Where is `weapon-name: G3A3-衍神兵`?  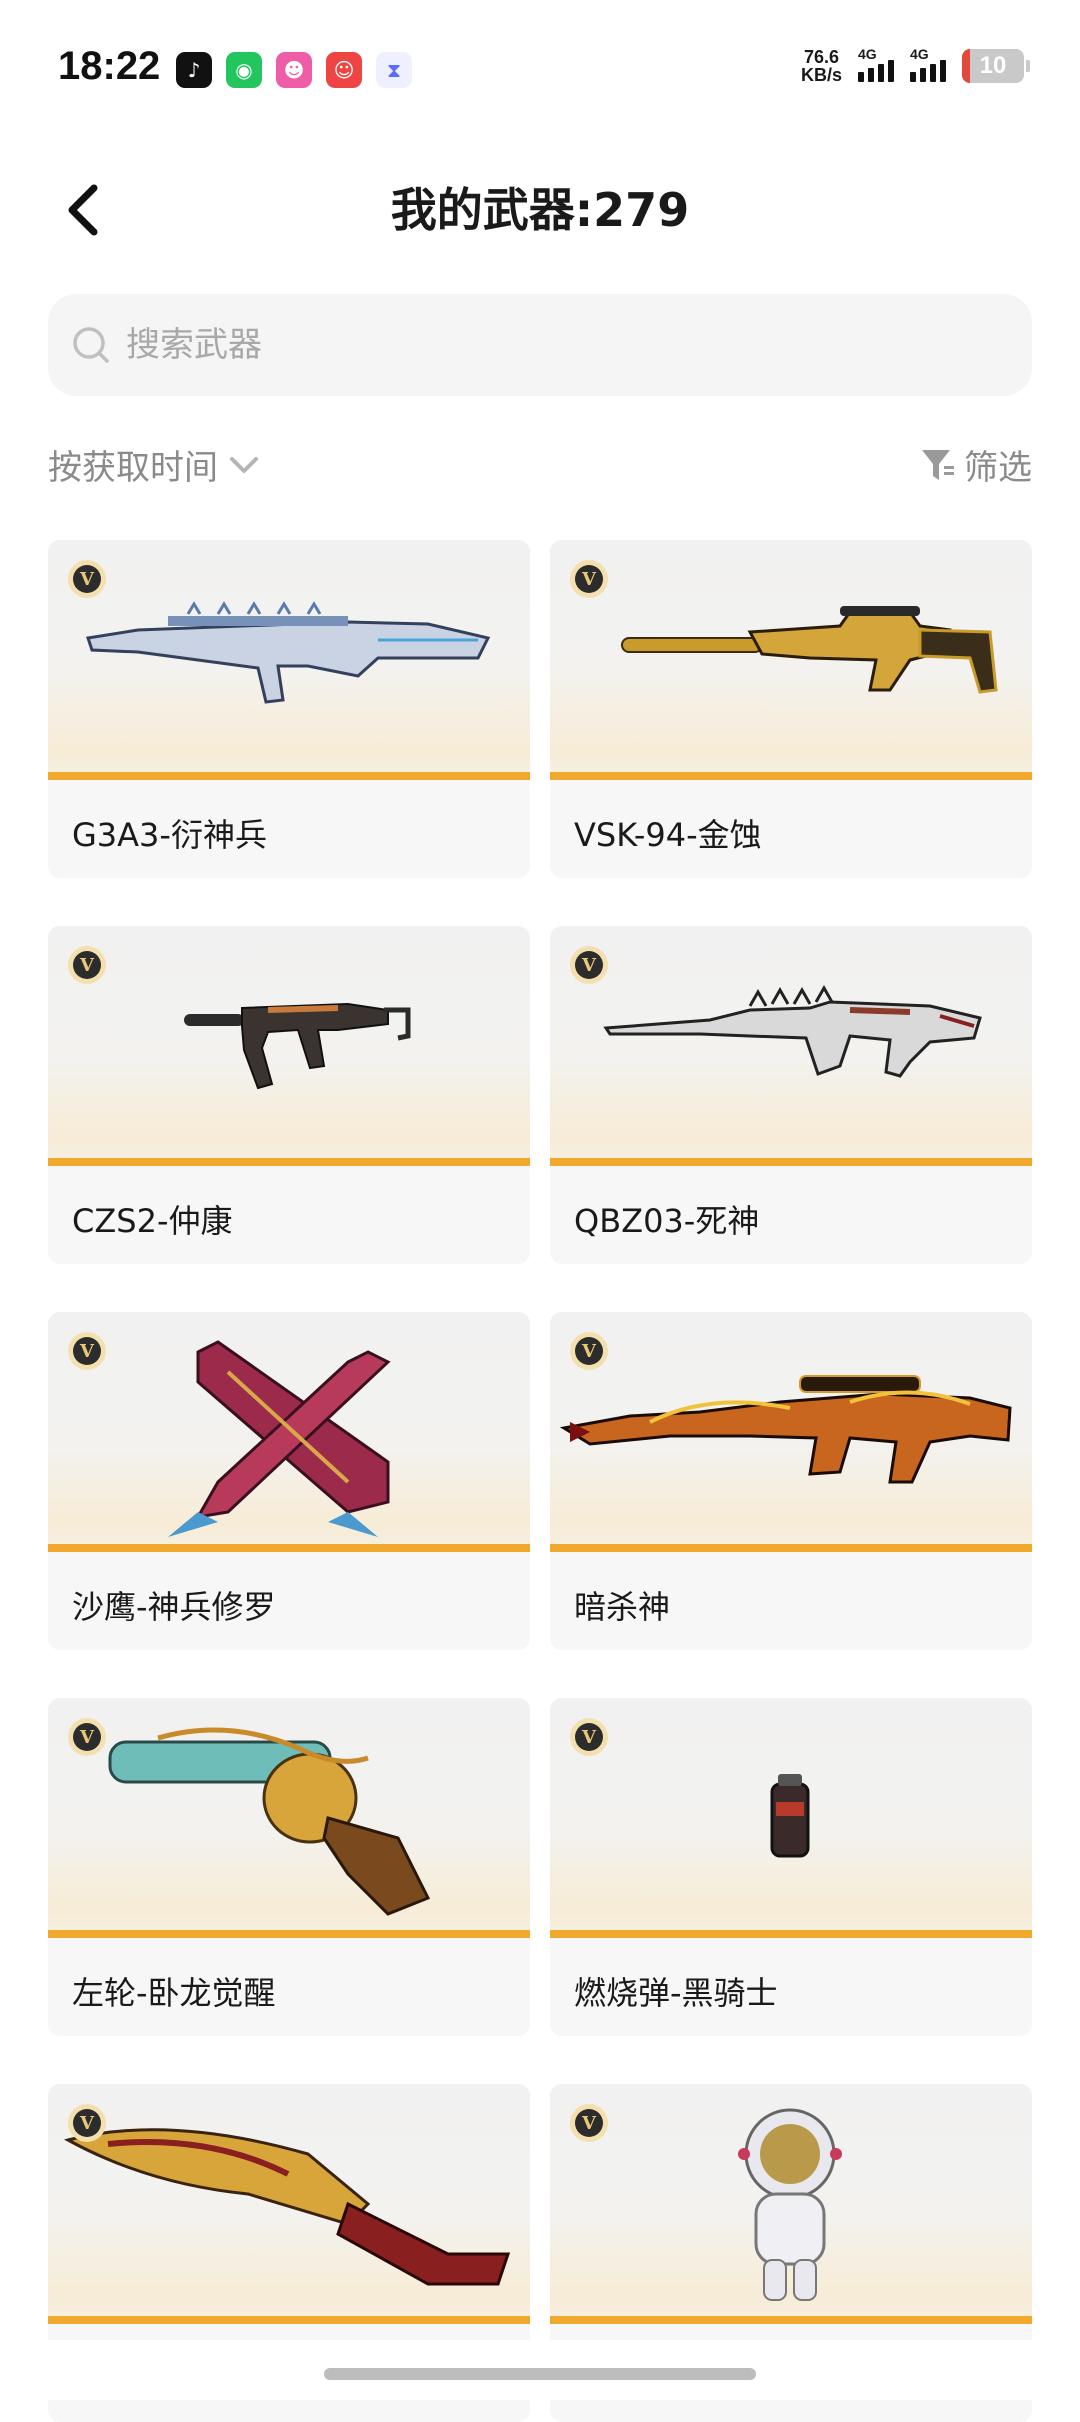
weapon-name: G3A3-衍神兵 is located at coordinates (169, 835).